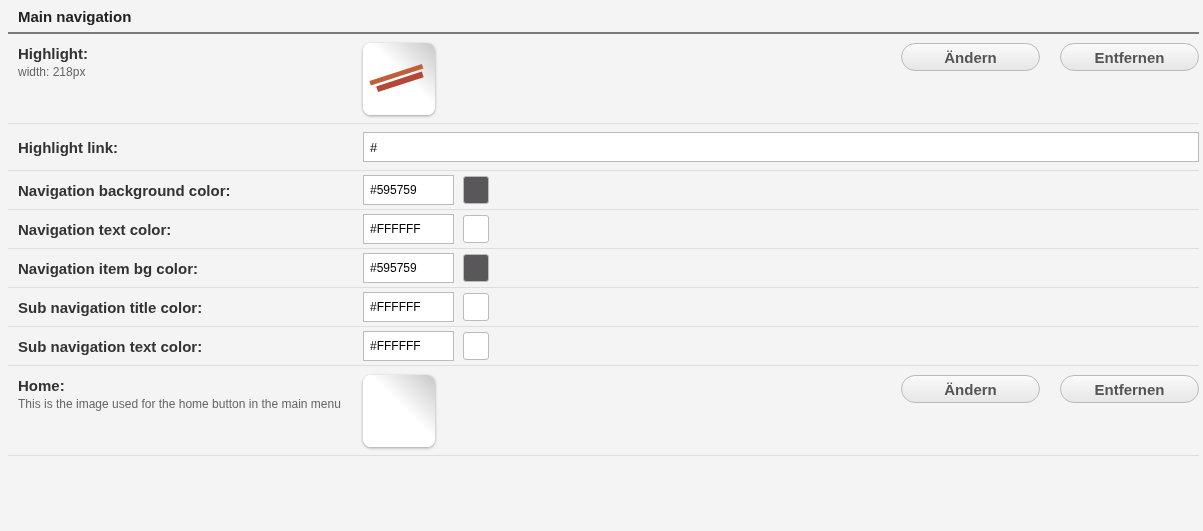 This screenshot has width=1203, height=531. Describe the element at coordinates (180, 405) in the screenshot. I see `field-hint: This is the image used for the home button in the main menu` at that location.